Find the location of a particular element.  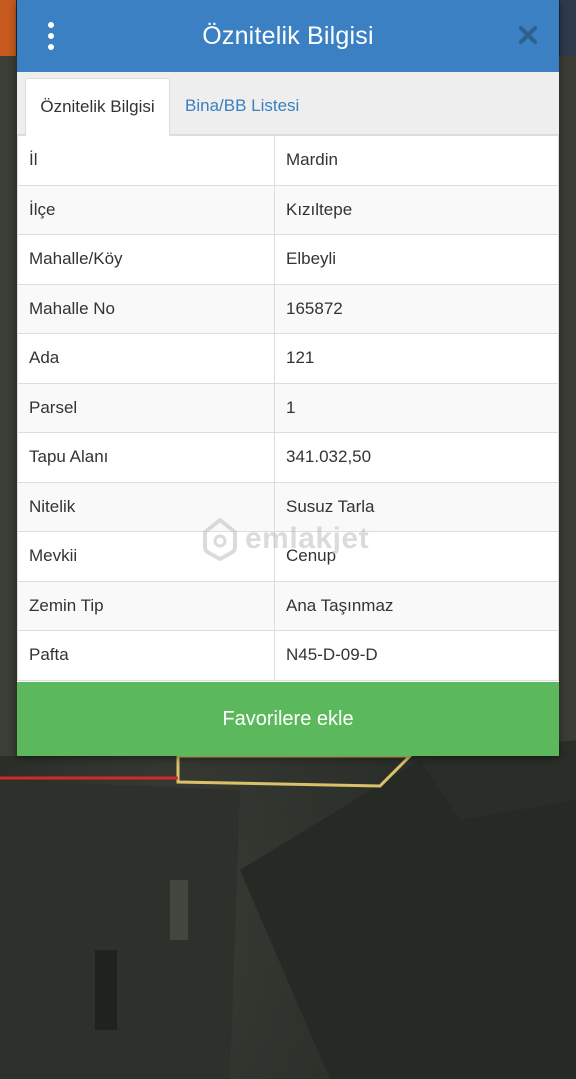

attribute-key: İlçe is located at coordinates (146, 209).